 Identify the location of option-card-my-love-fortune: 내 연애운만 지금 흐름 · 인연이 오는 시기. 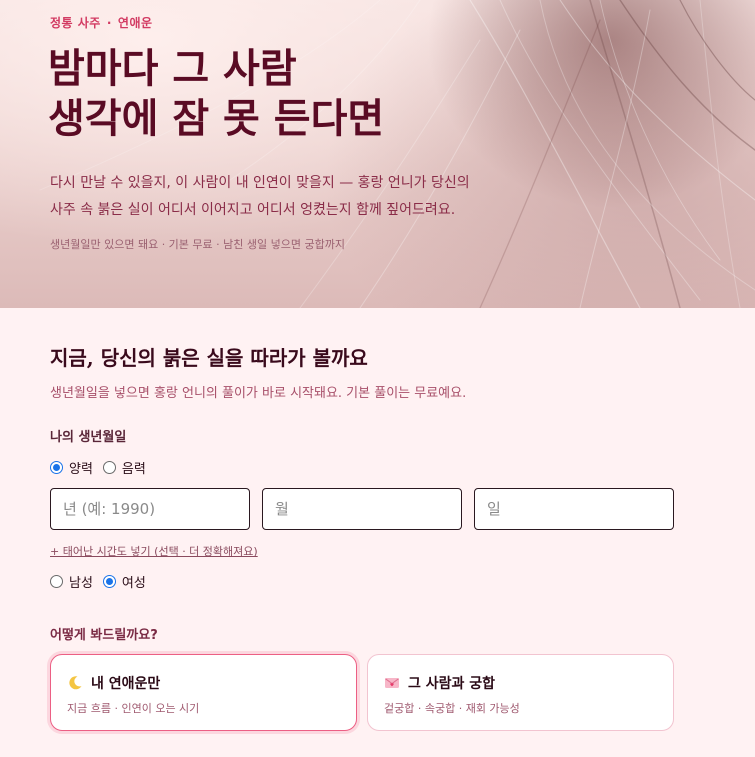
(203, 692).